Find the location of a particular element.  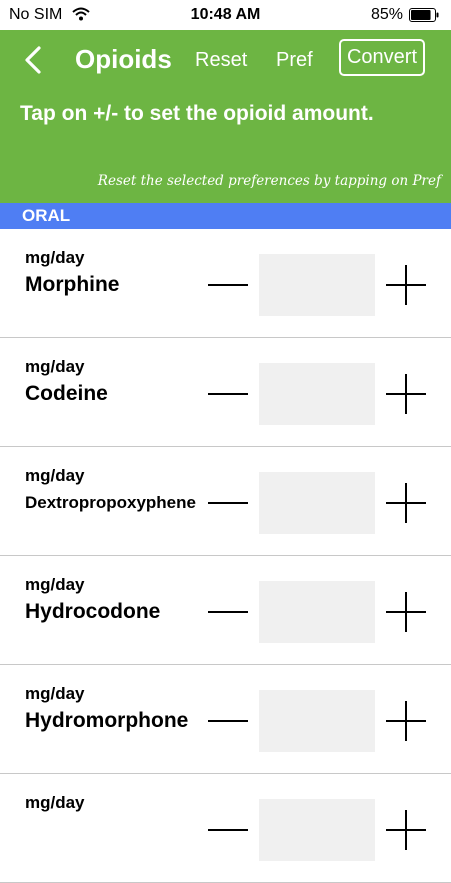

chevron-left-icon is located at coordinates (33, 60).